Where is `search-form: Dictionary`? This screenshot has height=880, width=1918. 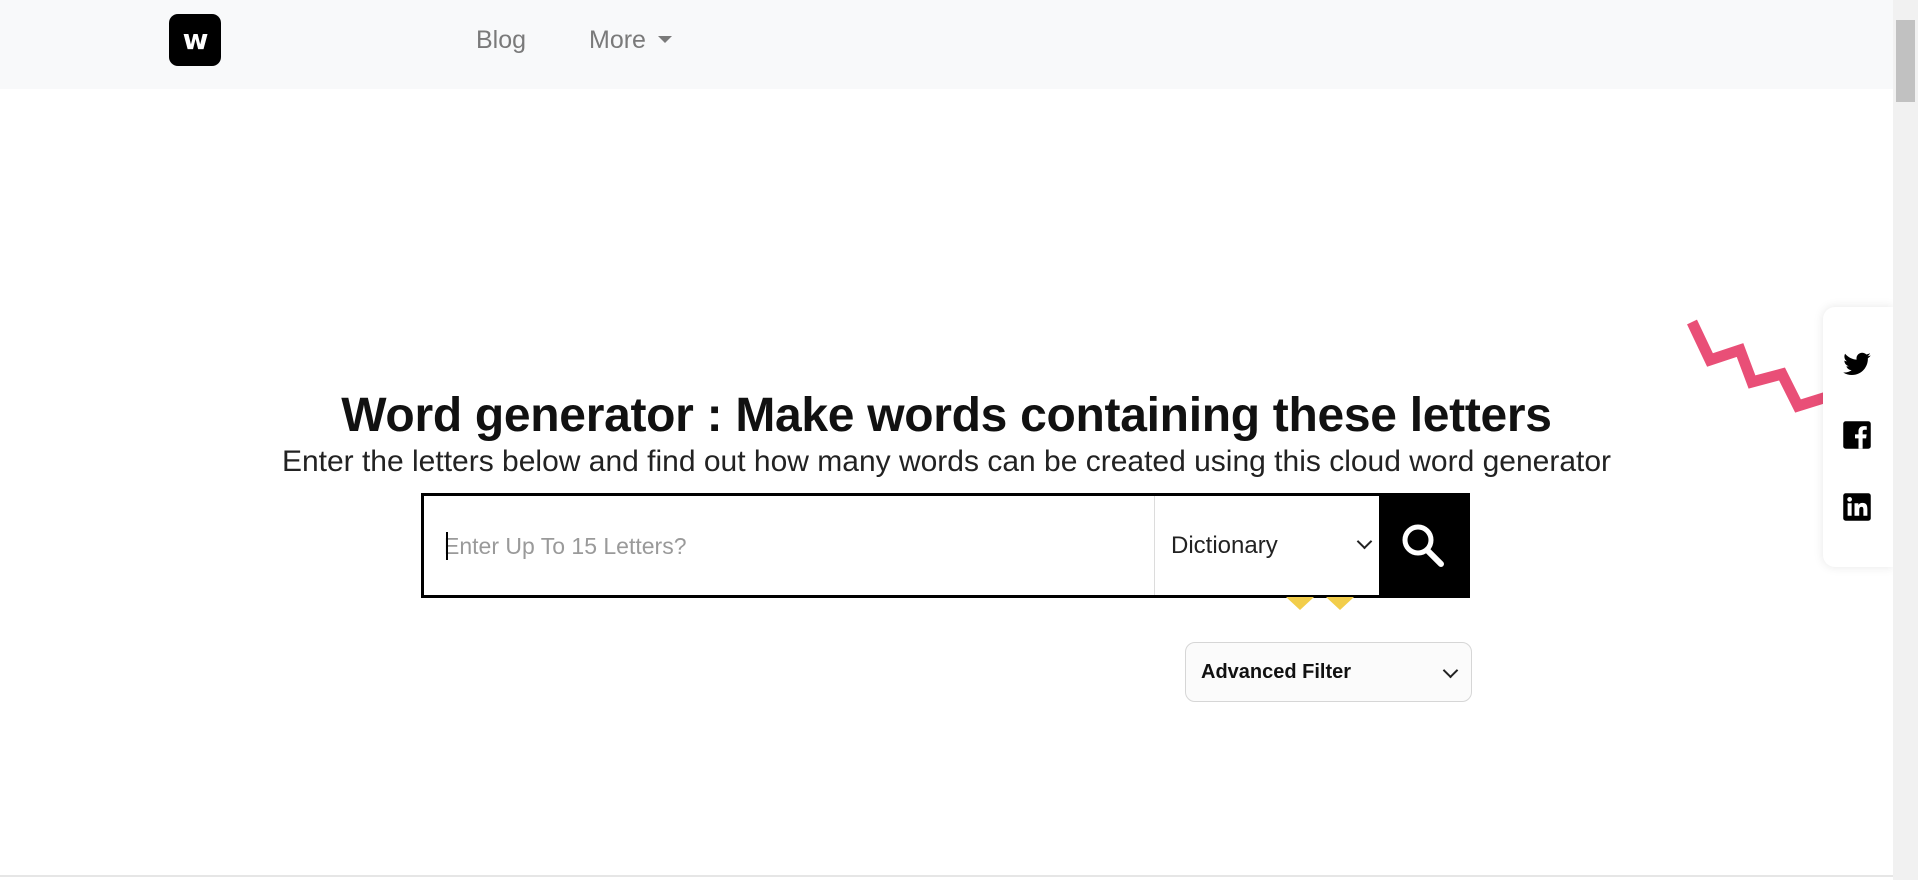
search-form: Dictionary is located at coordinates (945, 545).